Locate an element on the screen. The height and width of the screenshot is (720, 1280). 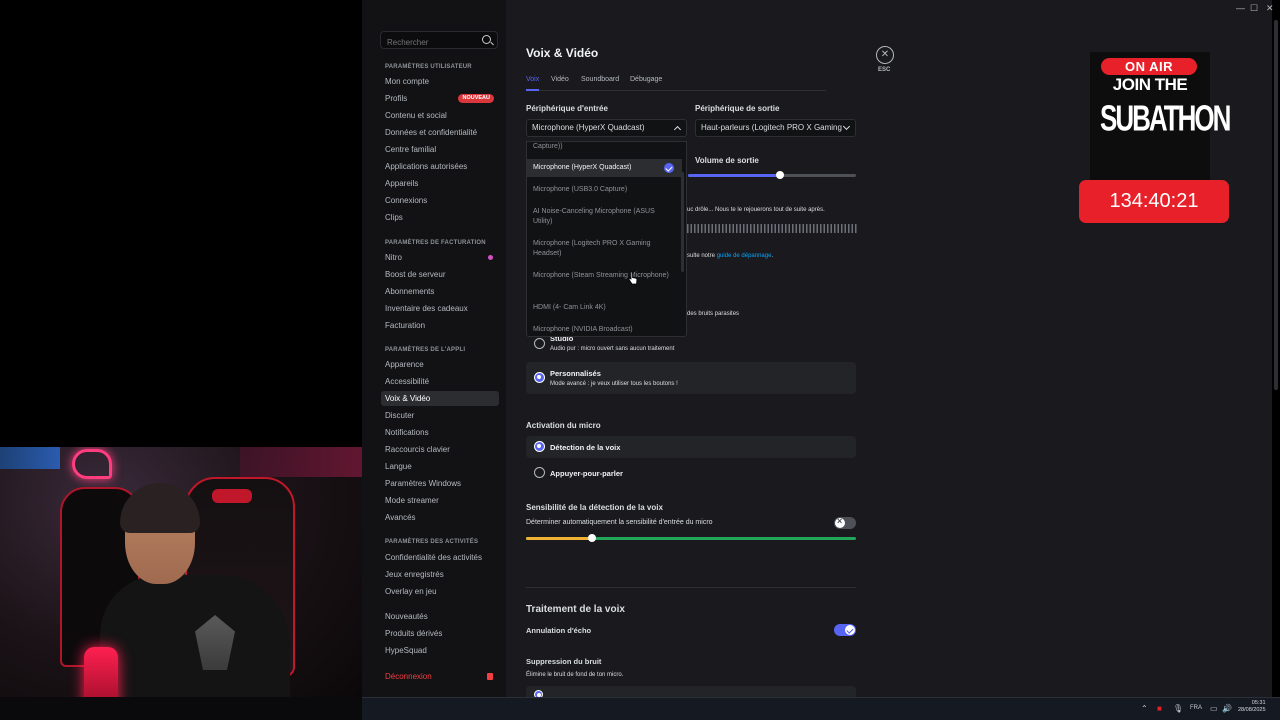
sidebar-item-langue: Langue is located at coordinates (440, 466).